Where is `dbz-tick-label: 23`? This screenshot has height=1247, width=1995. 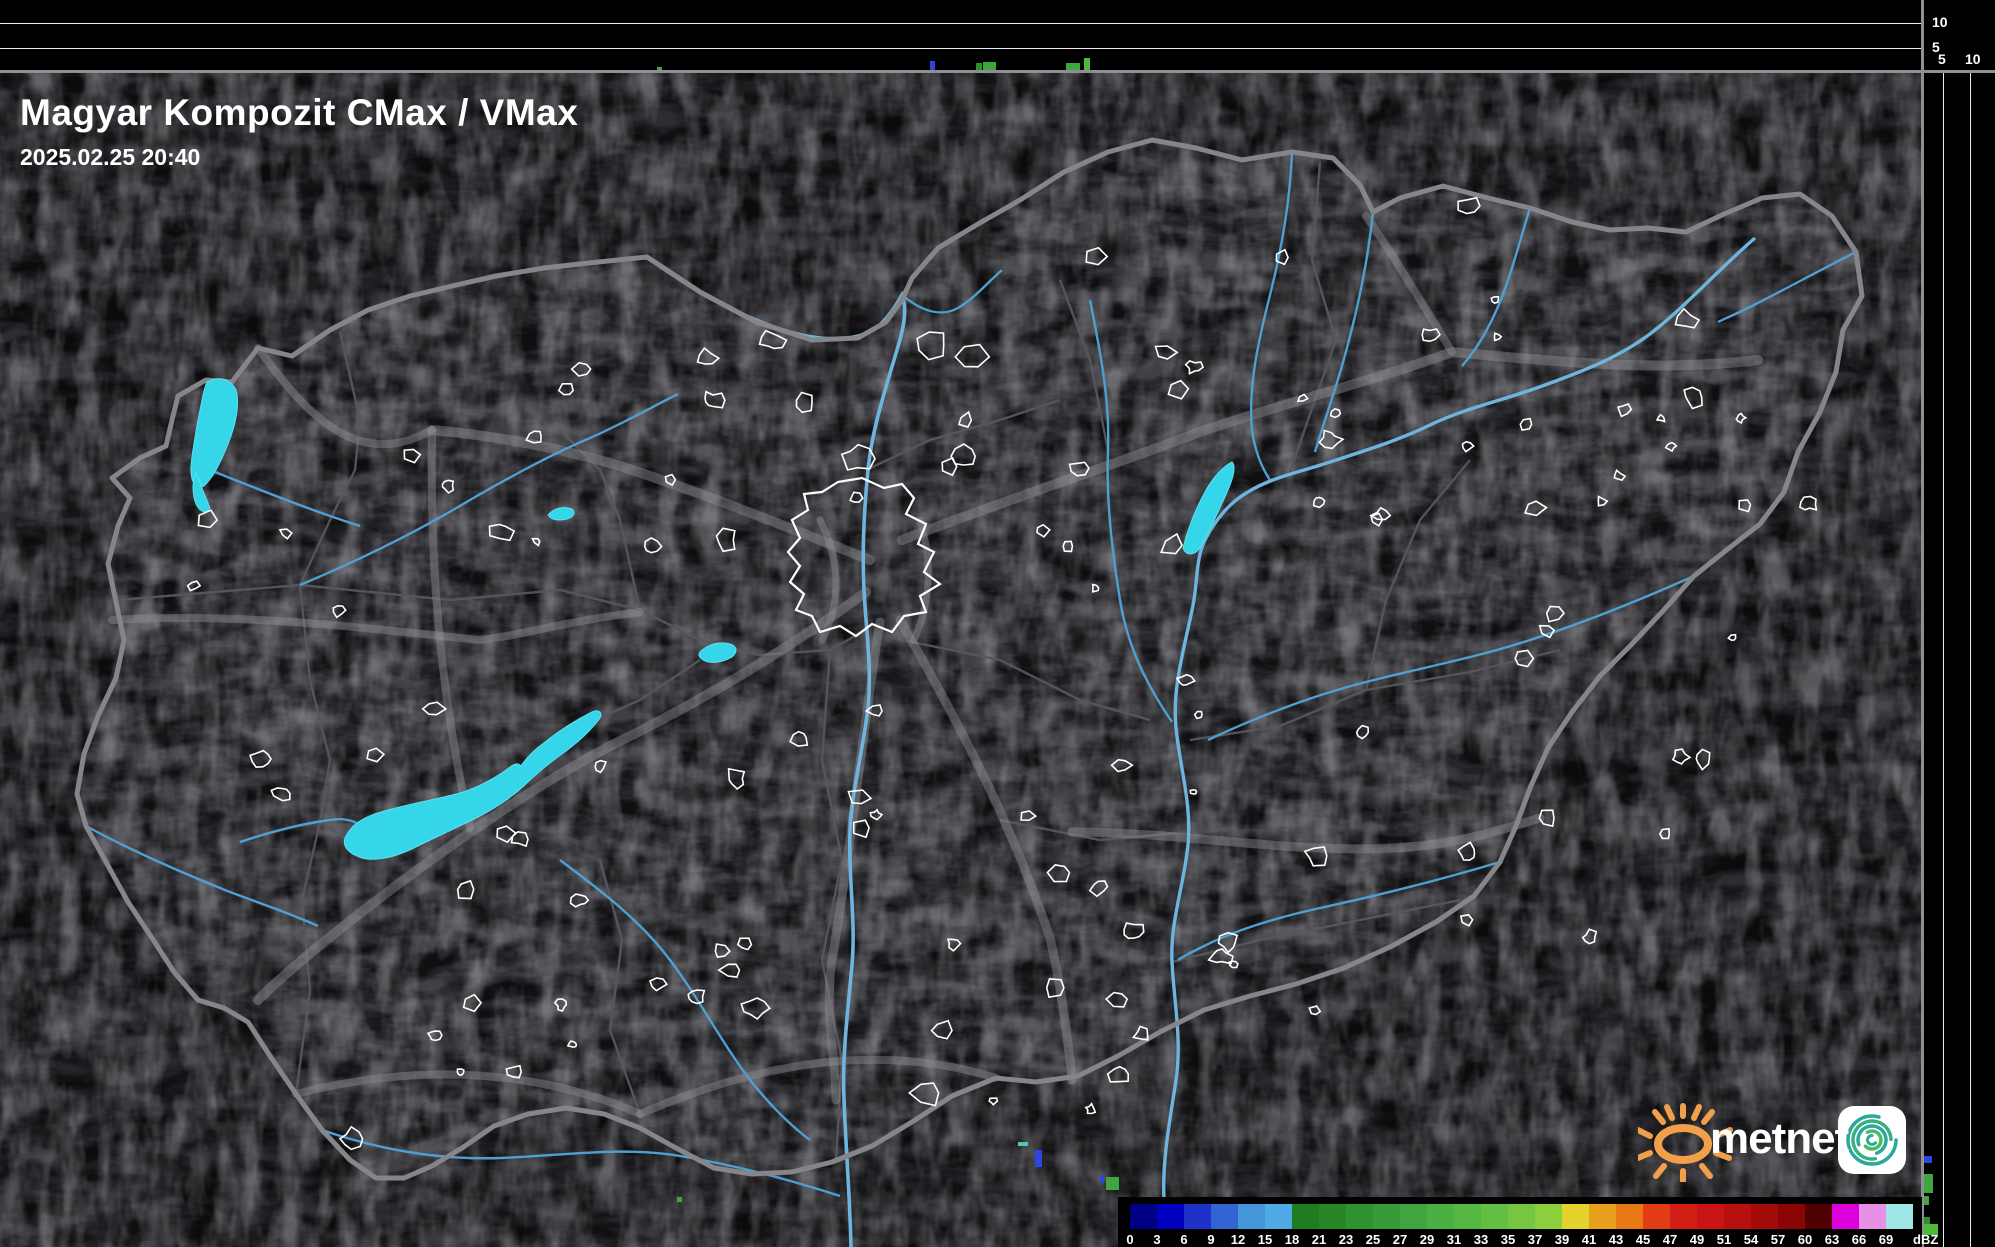
dbz-tick-label: 23 is located at coordinates (1346, 1239).